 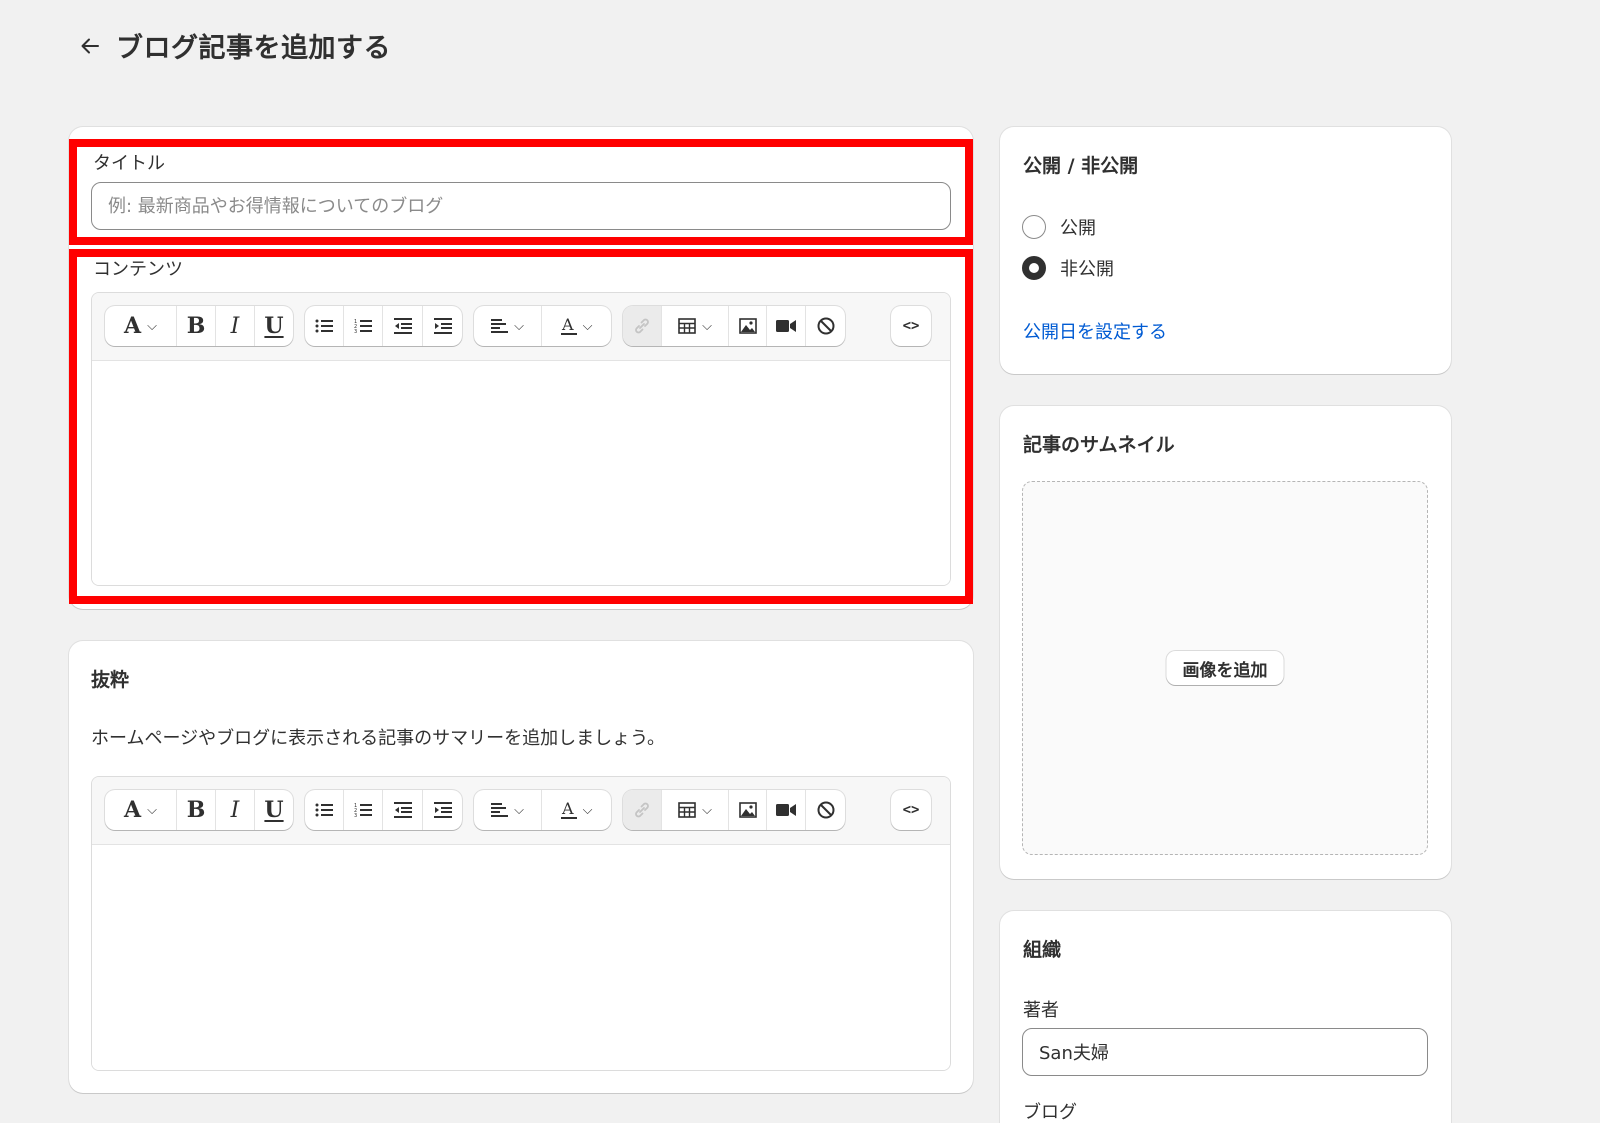 What do you see at coordinates (378, 738) in the screenshot?
I see `excerpt-description: ホームページやブログに表示される記事のサマリーを追加しましょう。` at bounding box center [378, 738].